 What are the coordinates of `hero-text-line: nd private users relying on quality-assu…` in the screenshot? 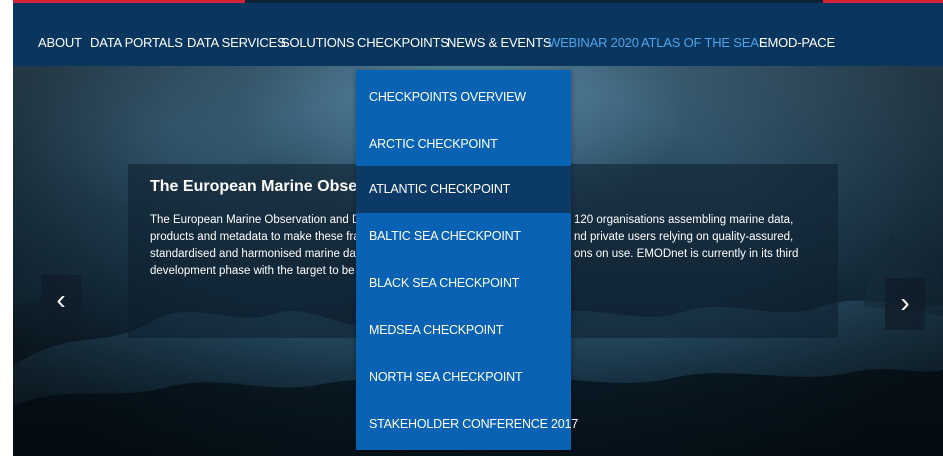 It's located at (684, 237).